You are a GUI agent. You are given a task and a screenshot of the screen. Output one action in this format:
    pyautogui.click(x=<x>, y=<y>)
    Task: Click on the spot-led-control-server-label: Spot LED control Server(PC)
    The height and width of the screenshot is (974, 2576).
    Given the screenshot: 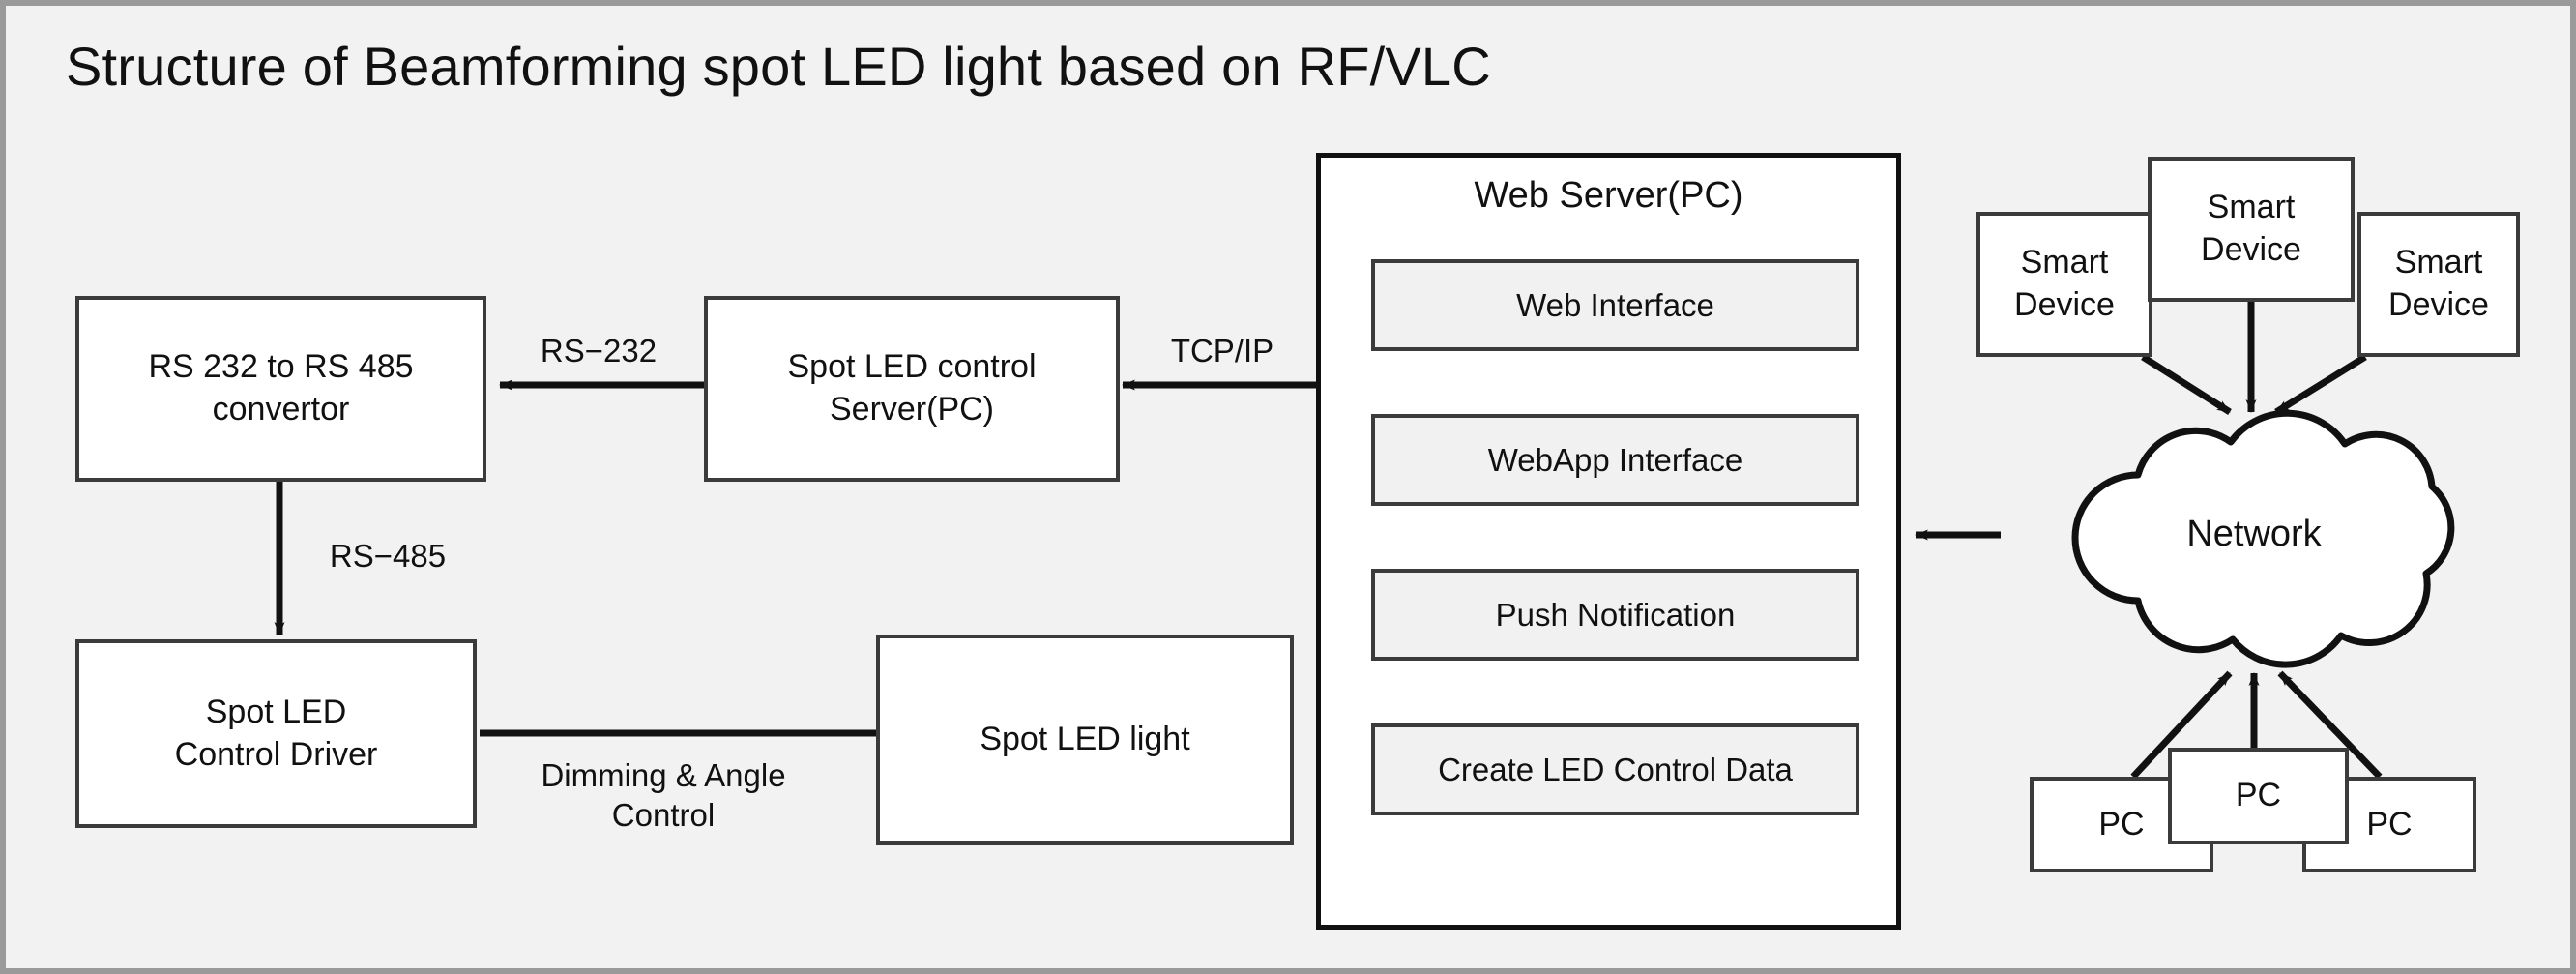 What is the action you would take?
    pyautogui.click(x=912, y=388)
    